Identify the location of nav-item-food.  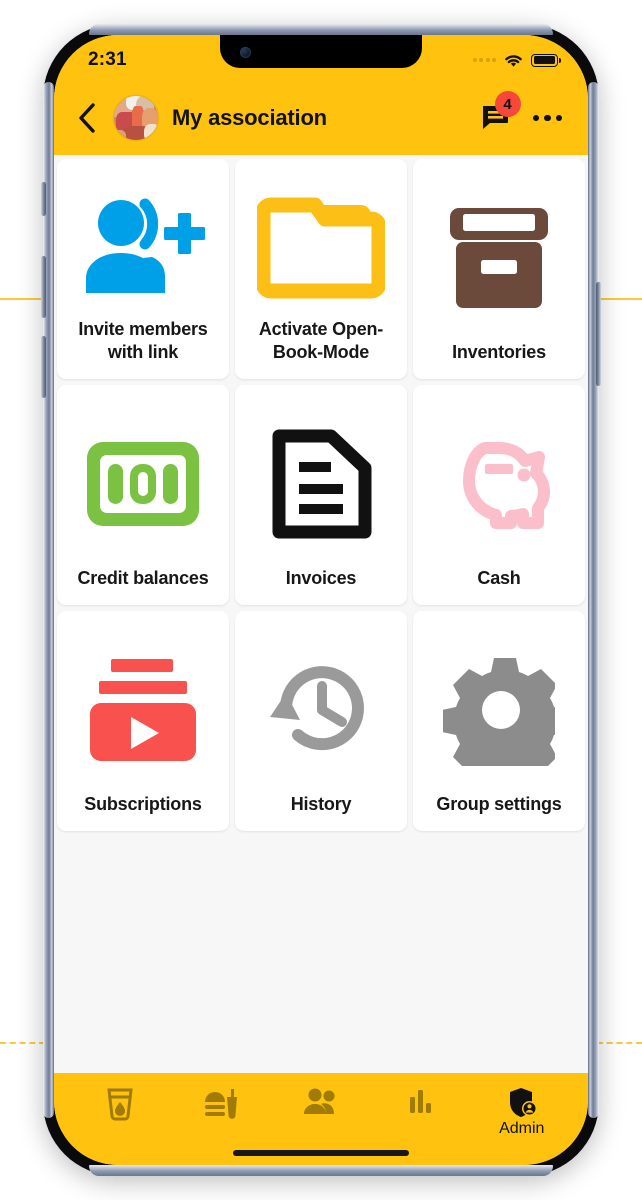
(221, 1116).